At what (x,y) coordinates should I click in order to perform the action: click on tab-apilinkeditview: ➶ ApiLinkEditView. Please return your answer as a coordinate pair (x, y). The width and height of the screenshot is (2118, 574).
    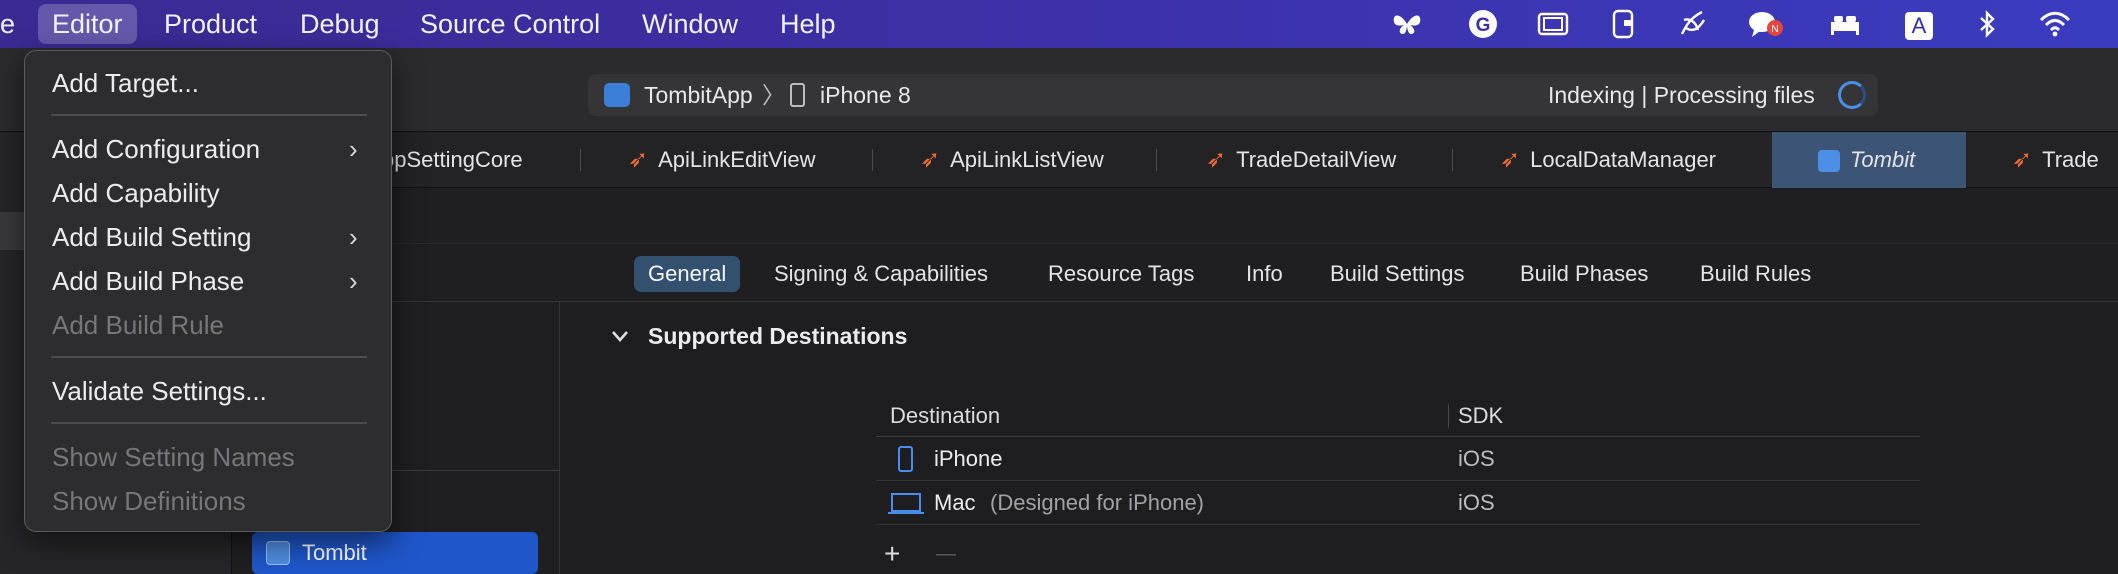
    Looking at the image, I should click on (721, 160).